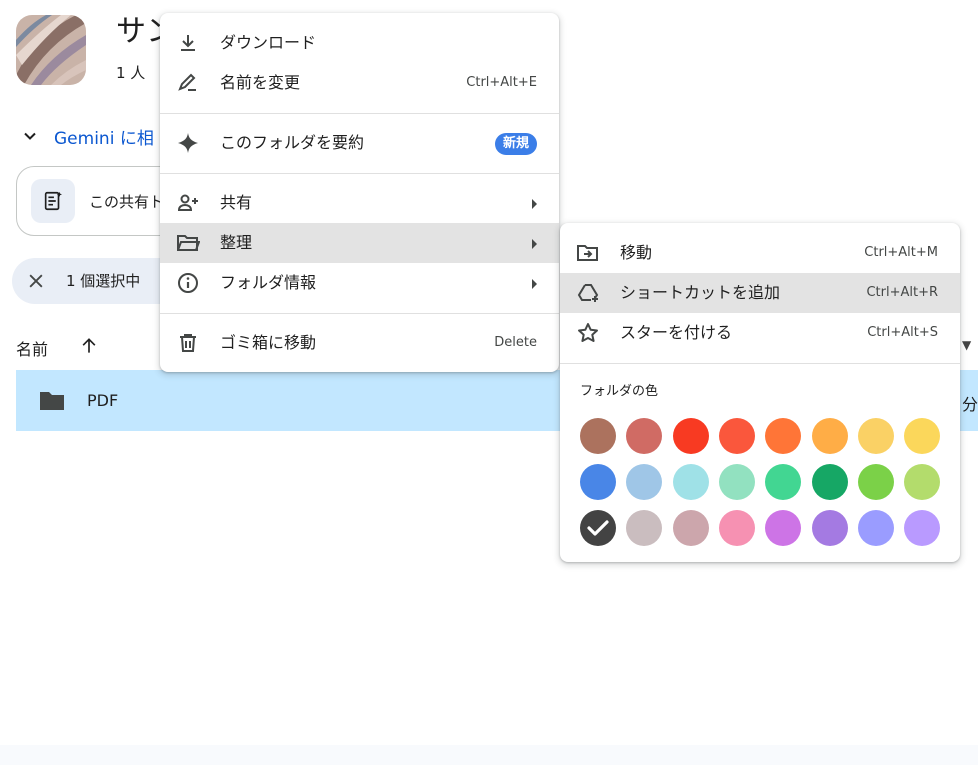 The height and width of the screenshot is (765, 978). Describe the element at coordinates (103, 400) in the screenshot. I see `file-name: PDF` at that location.